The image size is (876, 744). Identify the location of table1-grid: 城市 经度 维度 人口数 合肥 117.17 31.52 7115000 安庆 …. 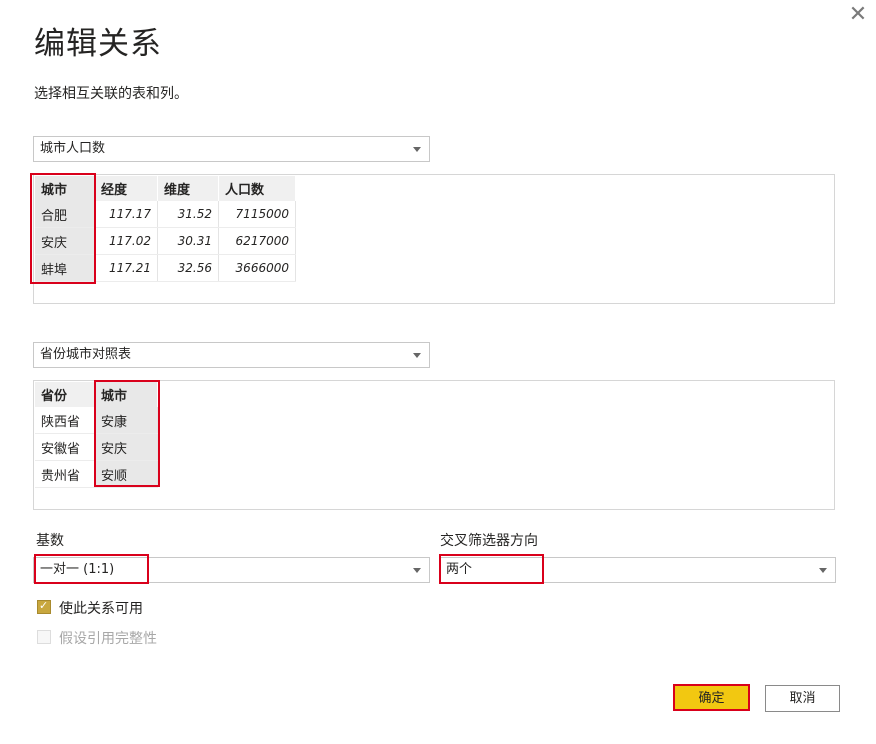
(165, 229).